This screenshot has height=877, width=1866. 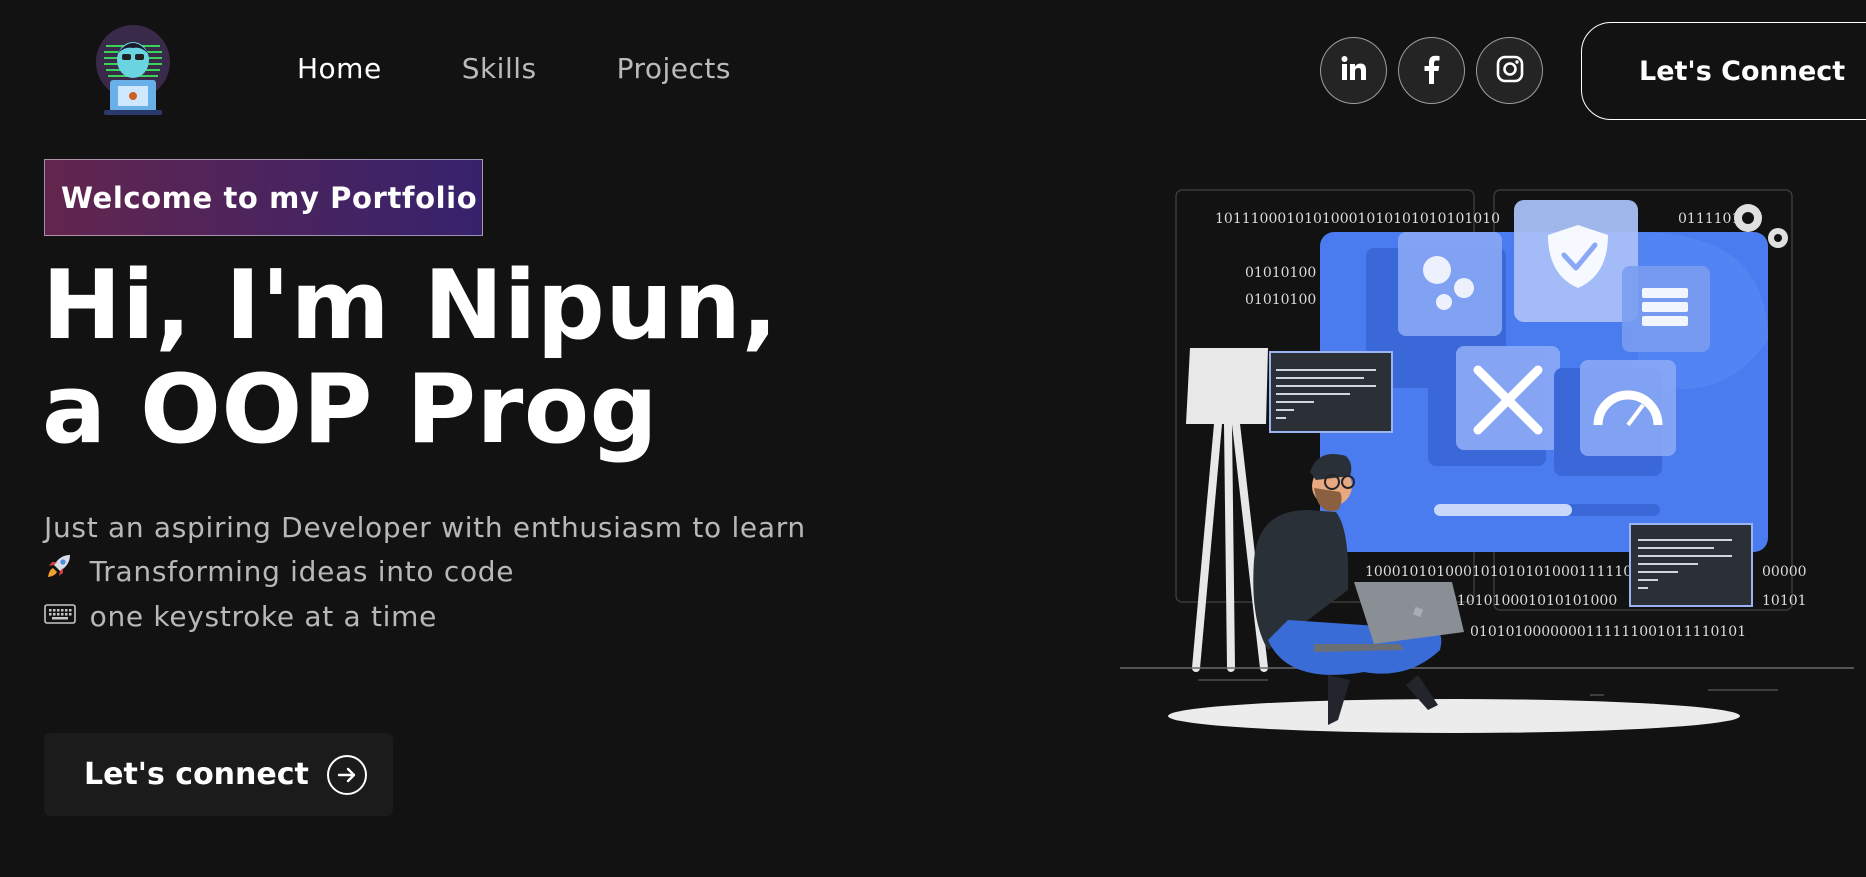 I want to click on binary-text-5: 100010101000101010101000111110, so click(x=1498, y=572).